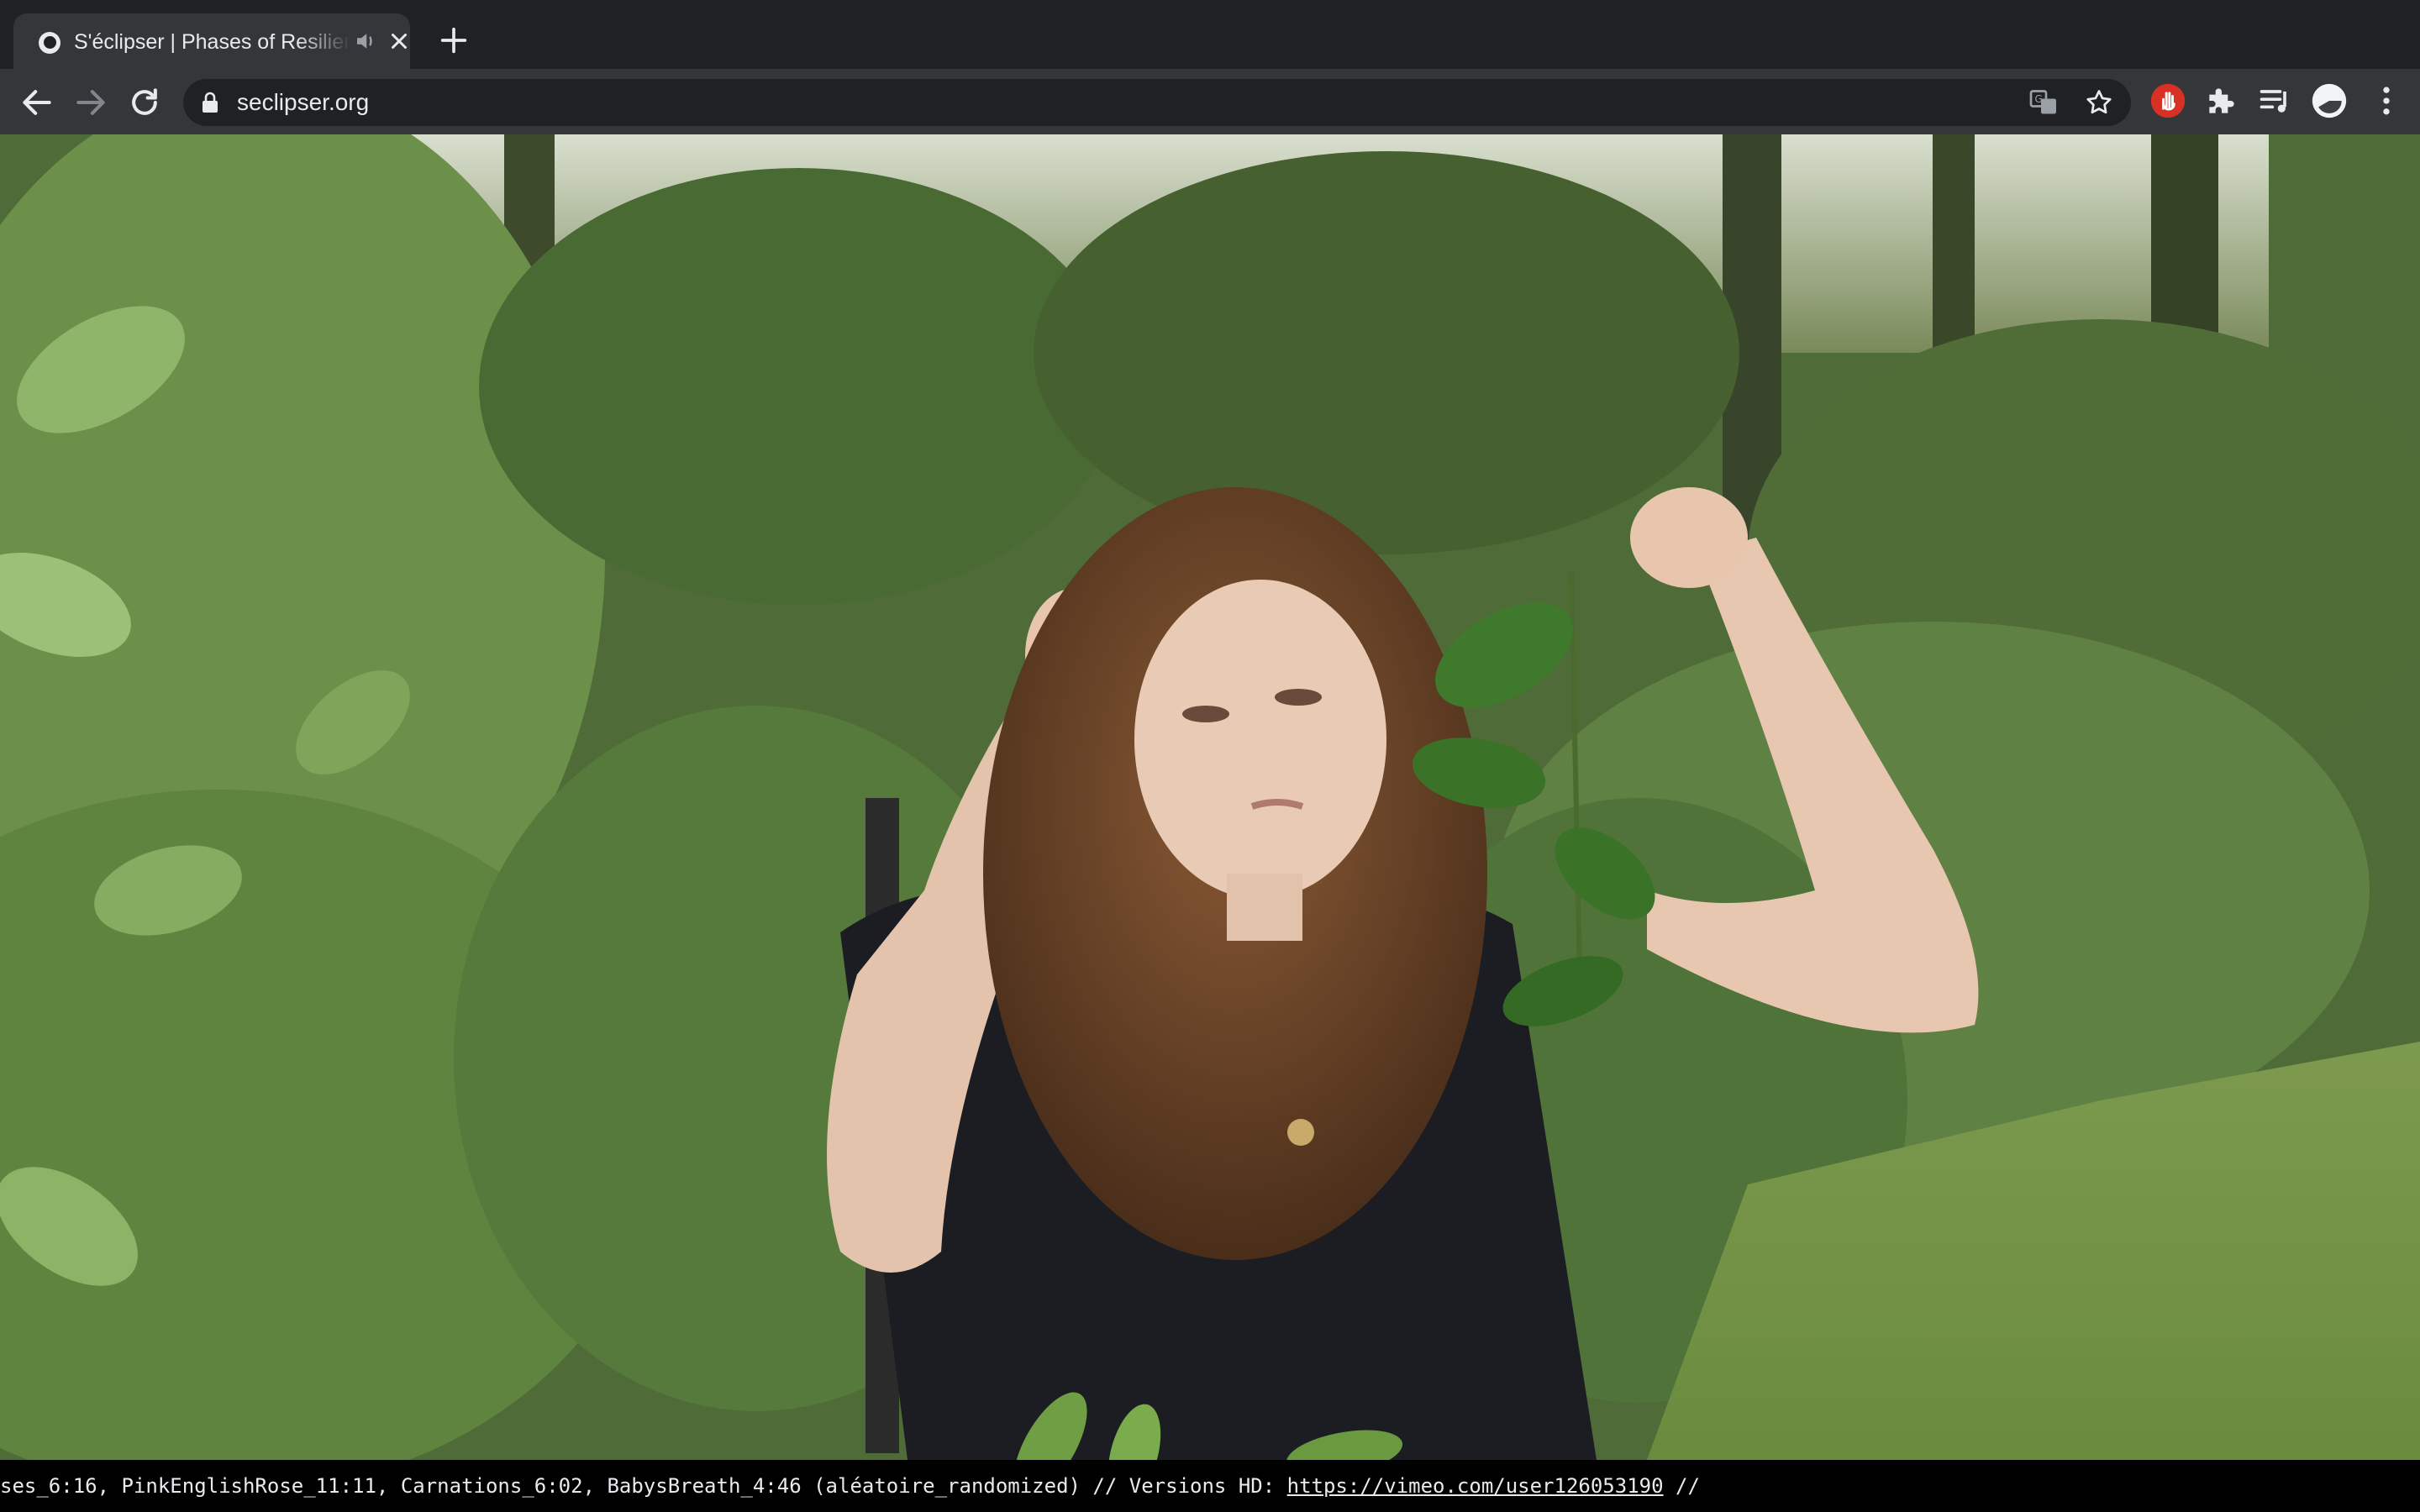 The height and width of the screenshot is (1512, 2420). What do you see at coordinates (2387, 100) in the screenshot?
I see `more-vert-icon` at bounding box center [2387, 100].